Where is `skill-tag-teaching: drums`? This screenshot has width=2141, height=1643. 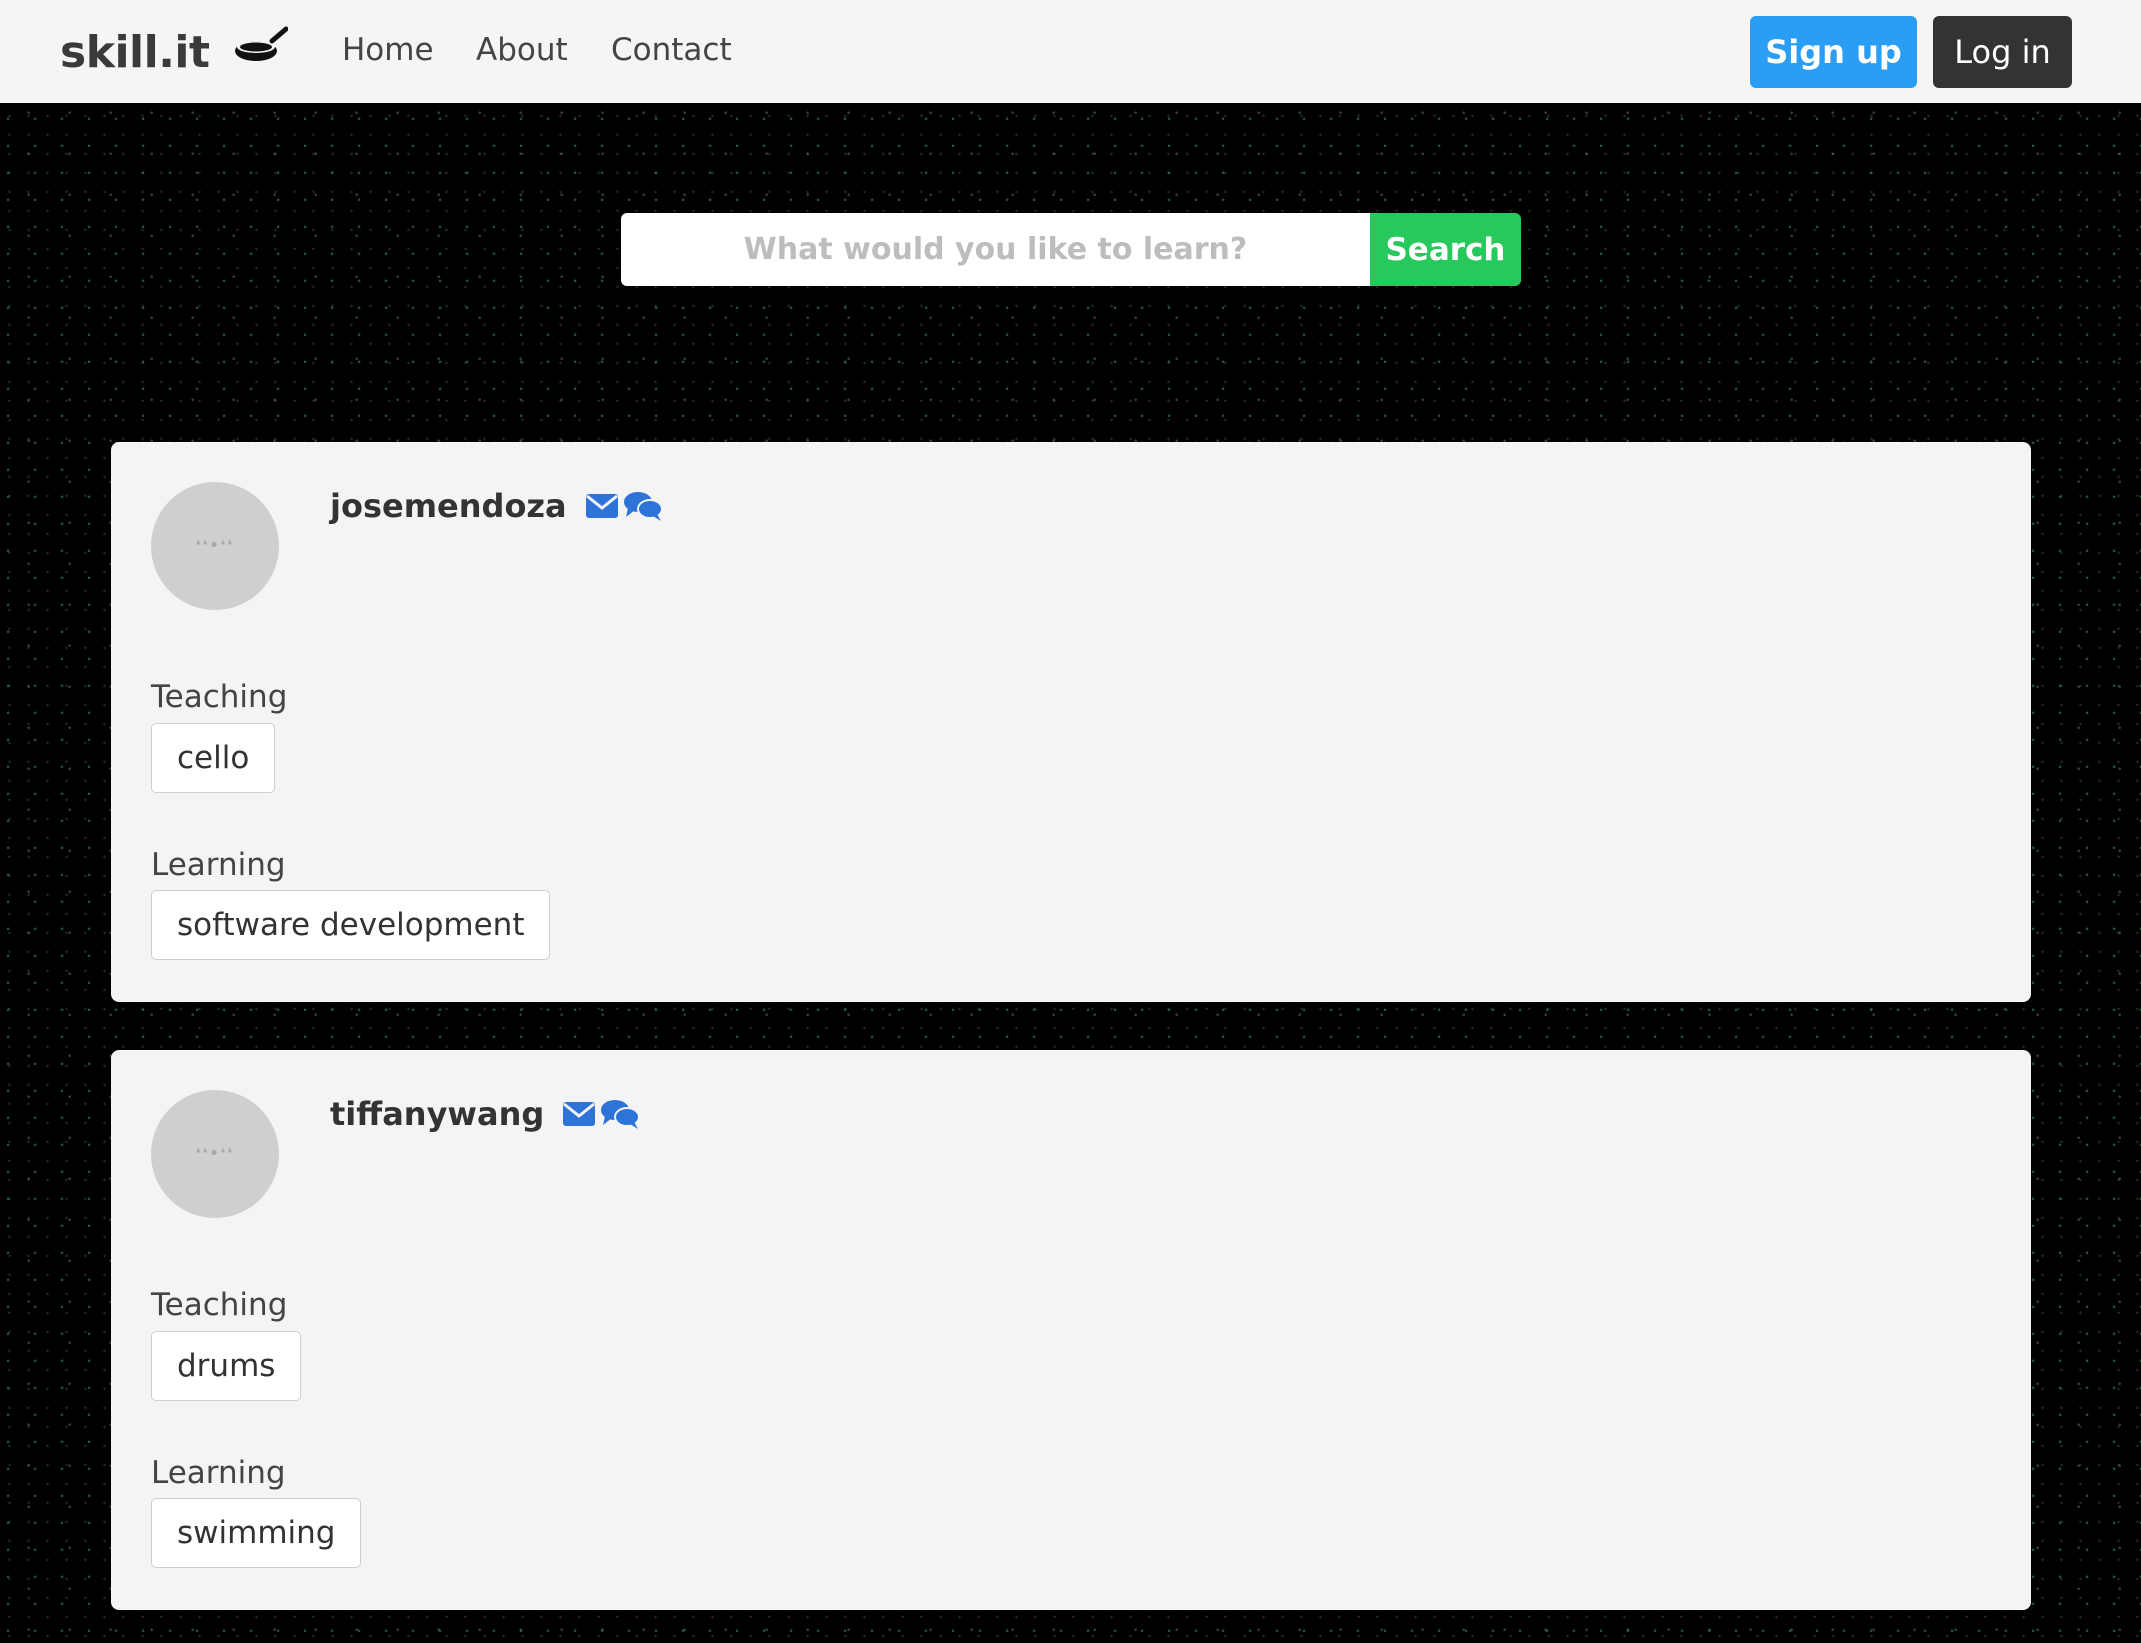
skill-tag-teaching: drums is located at coordinates (226, 1366).